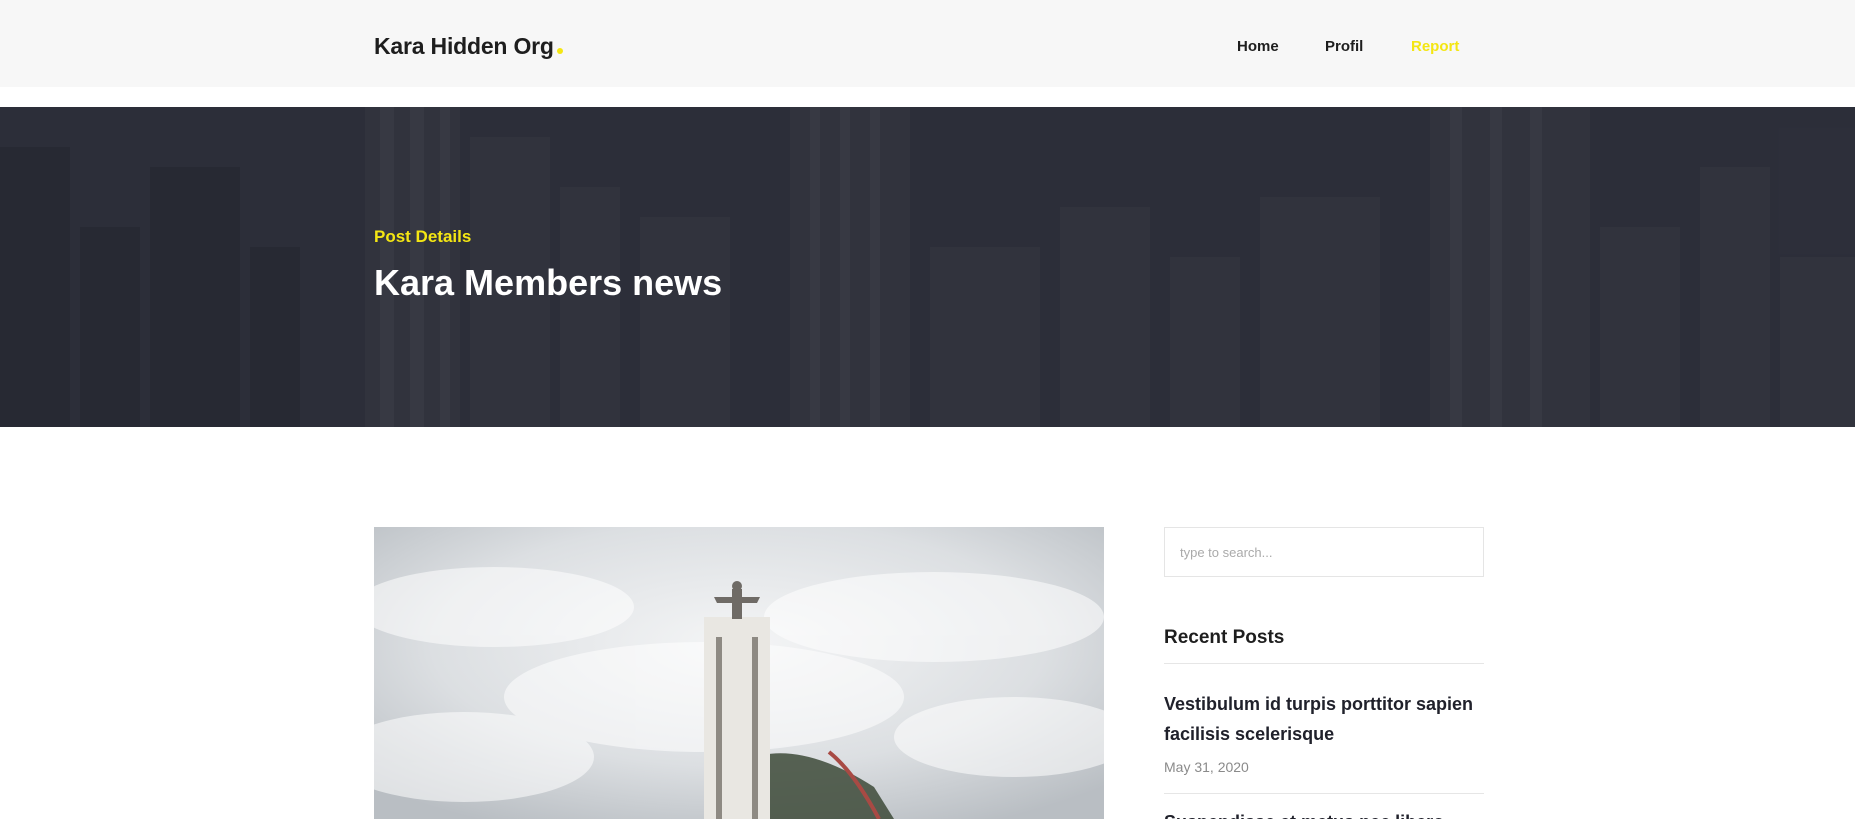 This screenshot has width=1855, height=819. Describe the element at coordinates (1258, 46) in the screenshot. I see `nav-home-link: Home` at that location.